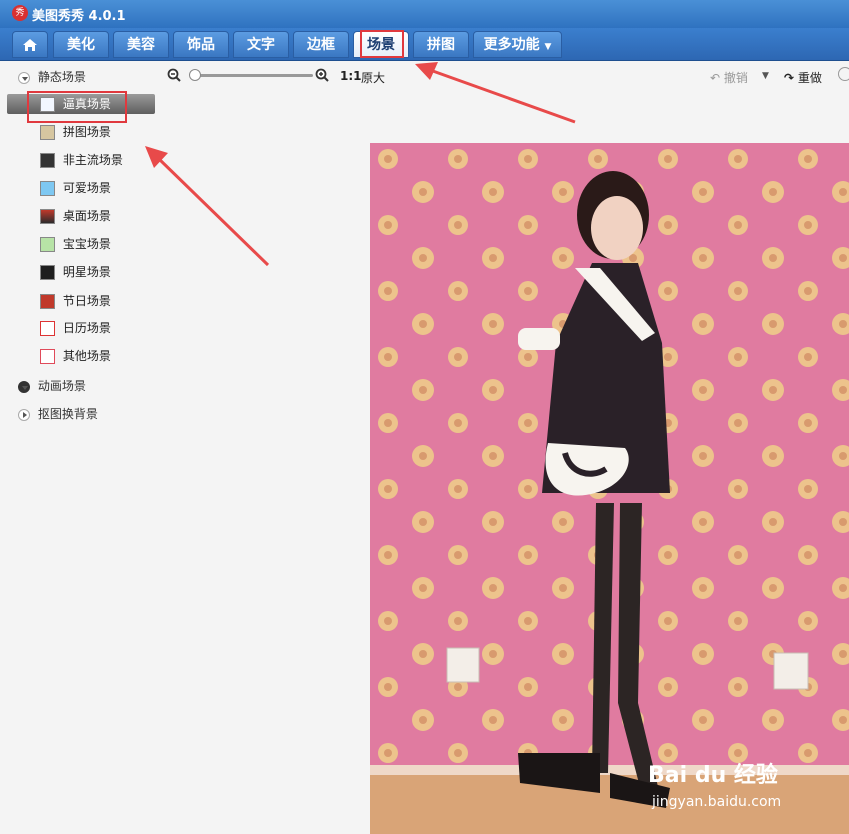 The image size is (849, 834). What do you see at coordinates (47, 160) in the screenshot?
I see `alternative-scene-icon` at bounding box center [47, 160].